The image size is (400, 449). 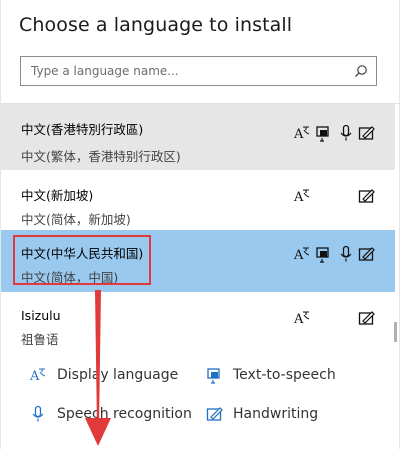 I want to click on language-name: 中文(香港特別行政區), so click(x=82, y=129).